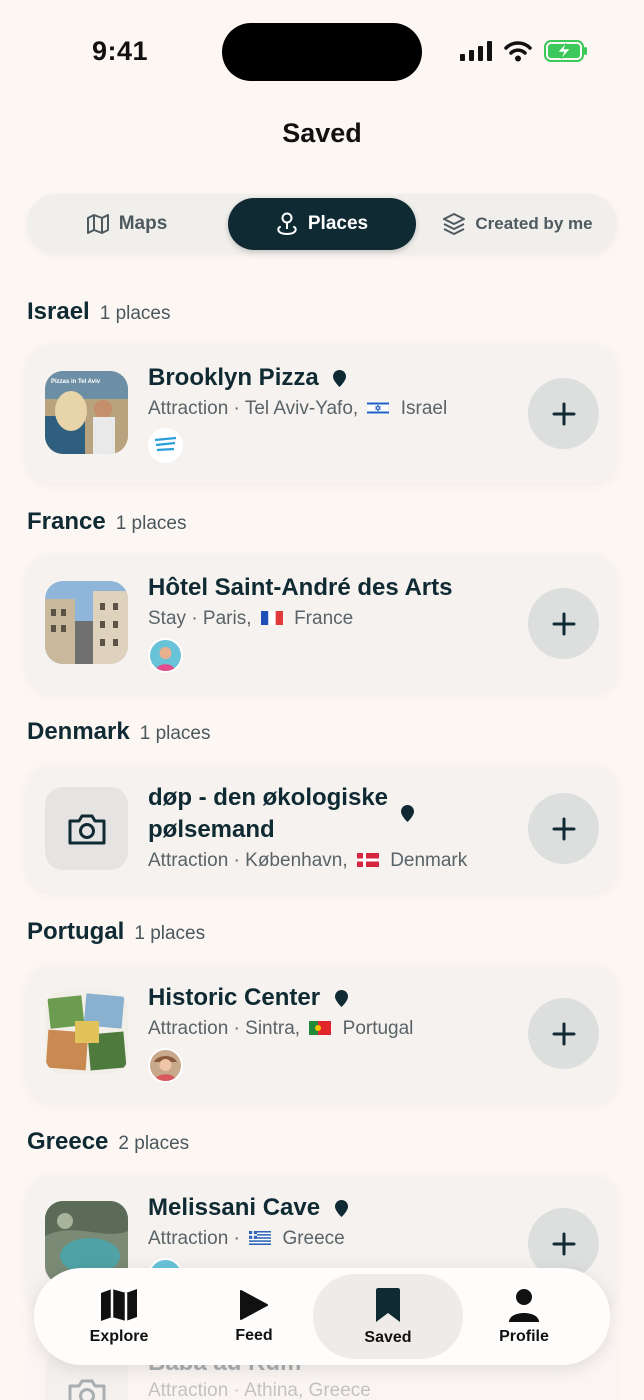 Image resolution: width=644 pixels, height=1400 pixels. What do you see at coordinates (322, 52) in the screenshot?
I see `dynamic-island` at bounding box center [322, 52].